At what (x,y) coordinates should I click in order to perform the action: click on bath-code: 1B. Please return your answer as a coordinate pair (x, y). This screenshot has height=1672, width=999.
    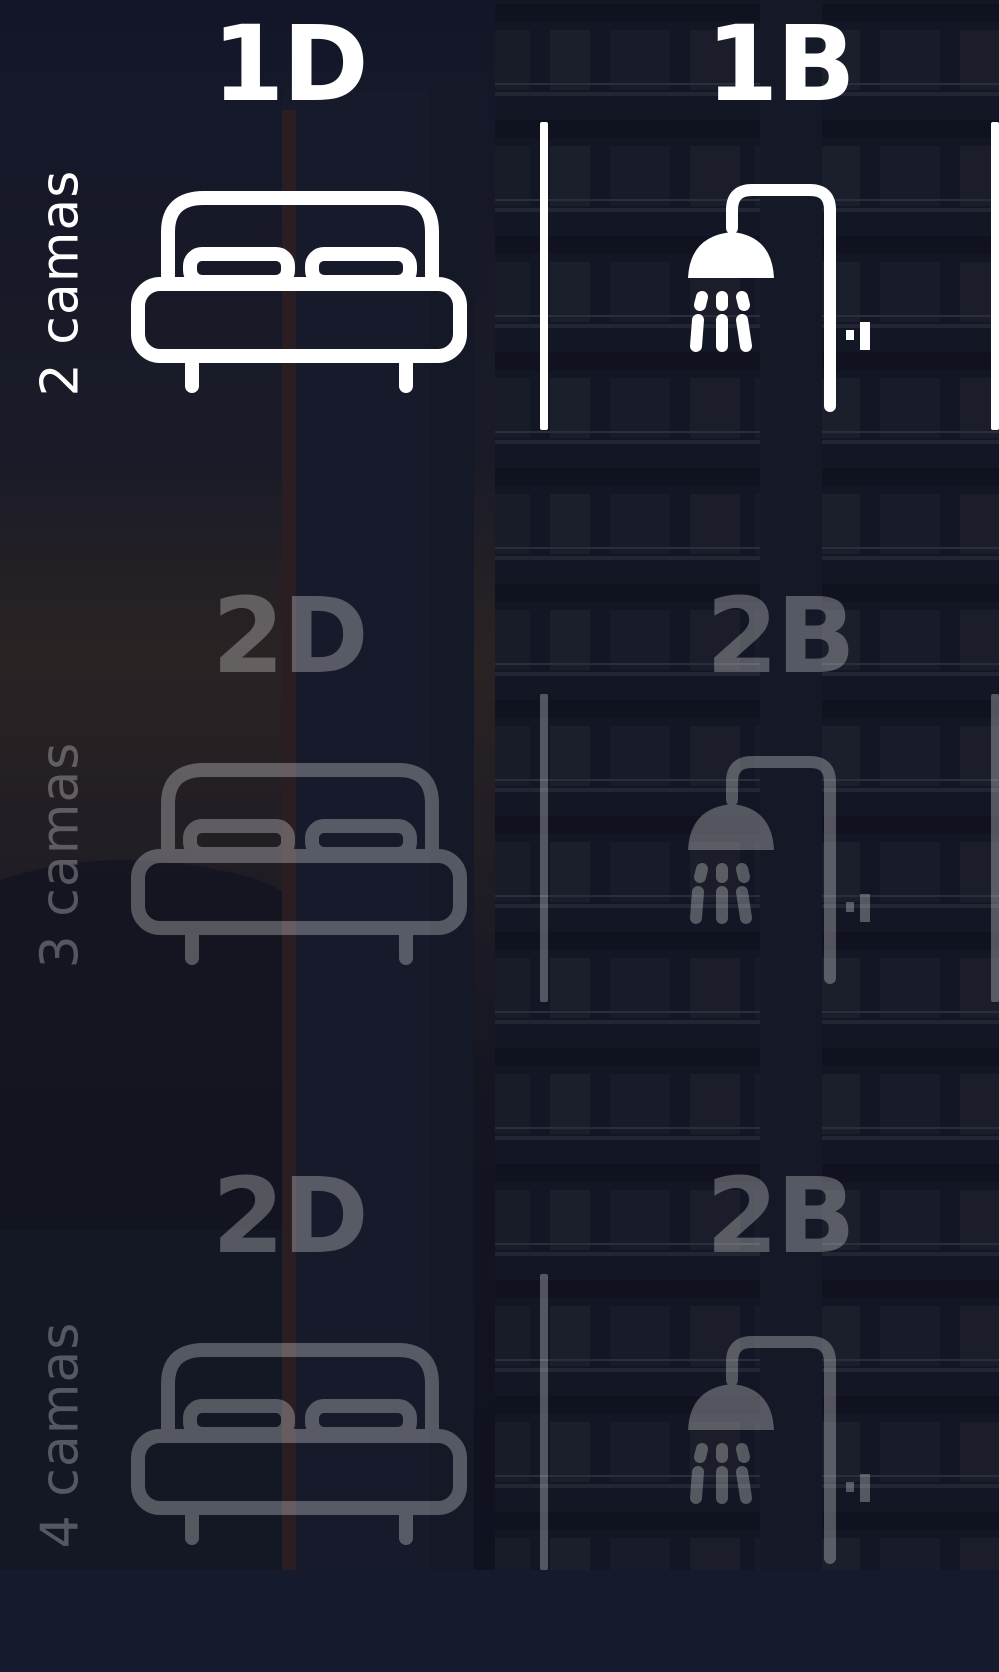
    Looking at the image, I should click on (781, 64).